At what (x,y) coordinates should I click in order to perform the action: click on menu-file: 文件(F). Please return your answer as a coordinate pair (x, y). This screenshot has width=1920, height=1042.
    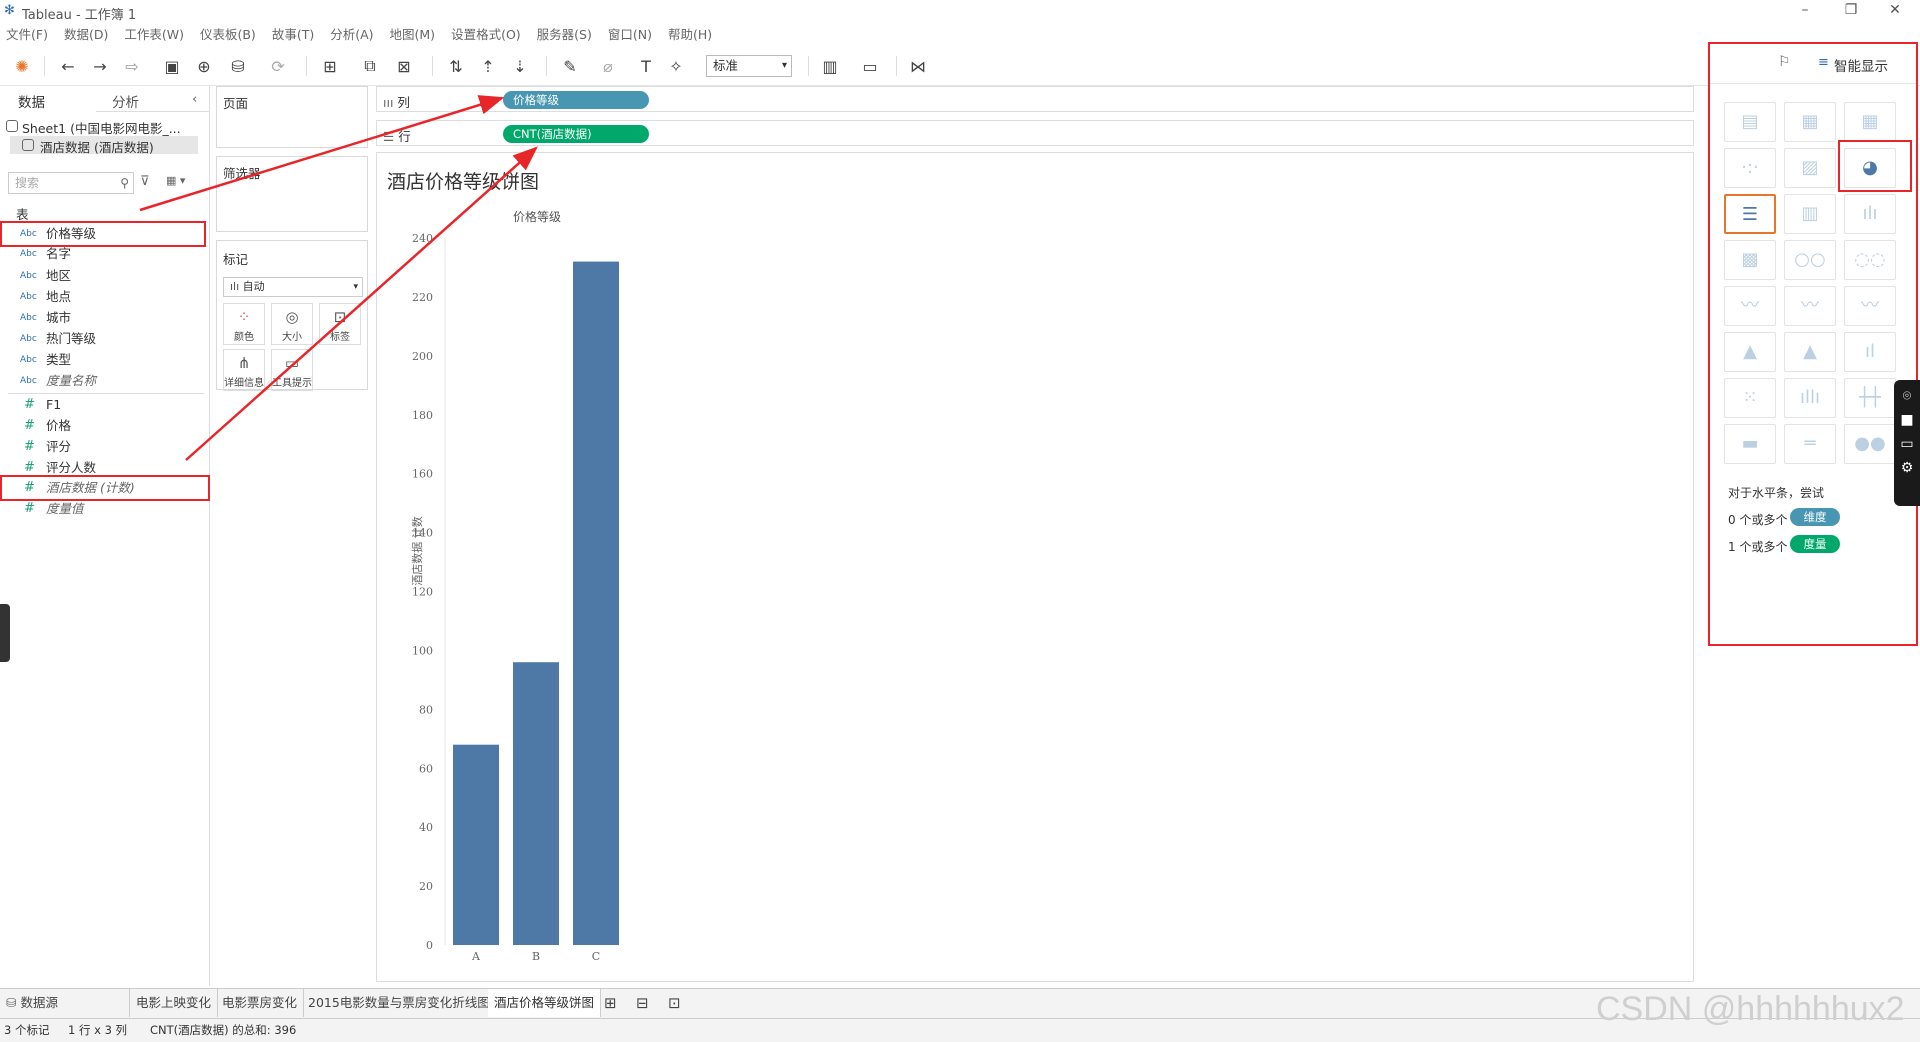
    Looking at the image, I should click on (27, 35).